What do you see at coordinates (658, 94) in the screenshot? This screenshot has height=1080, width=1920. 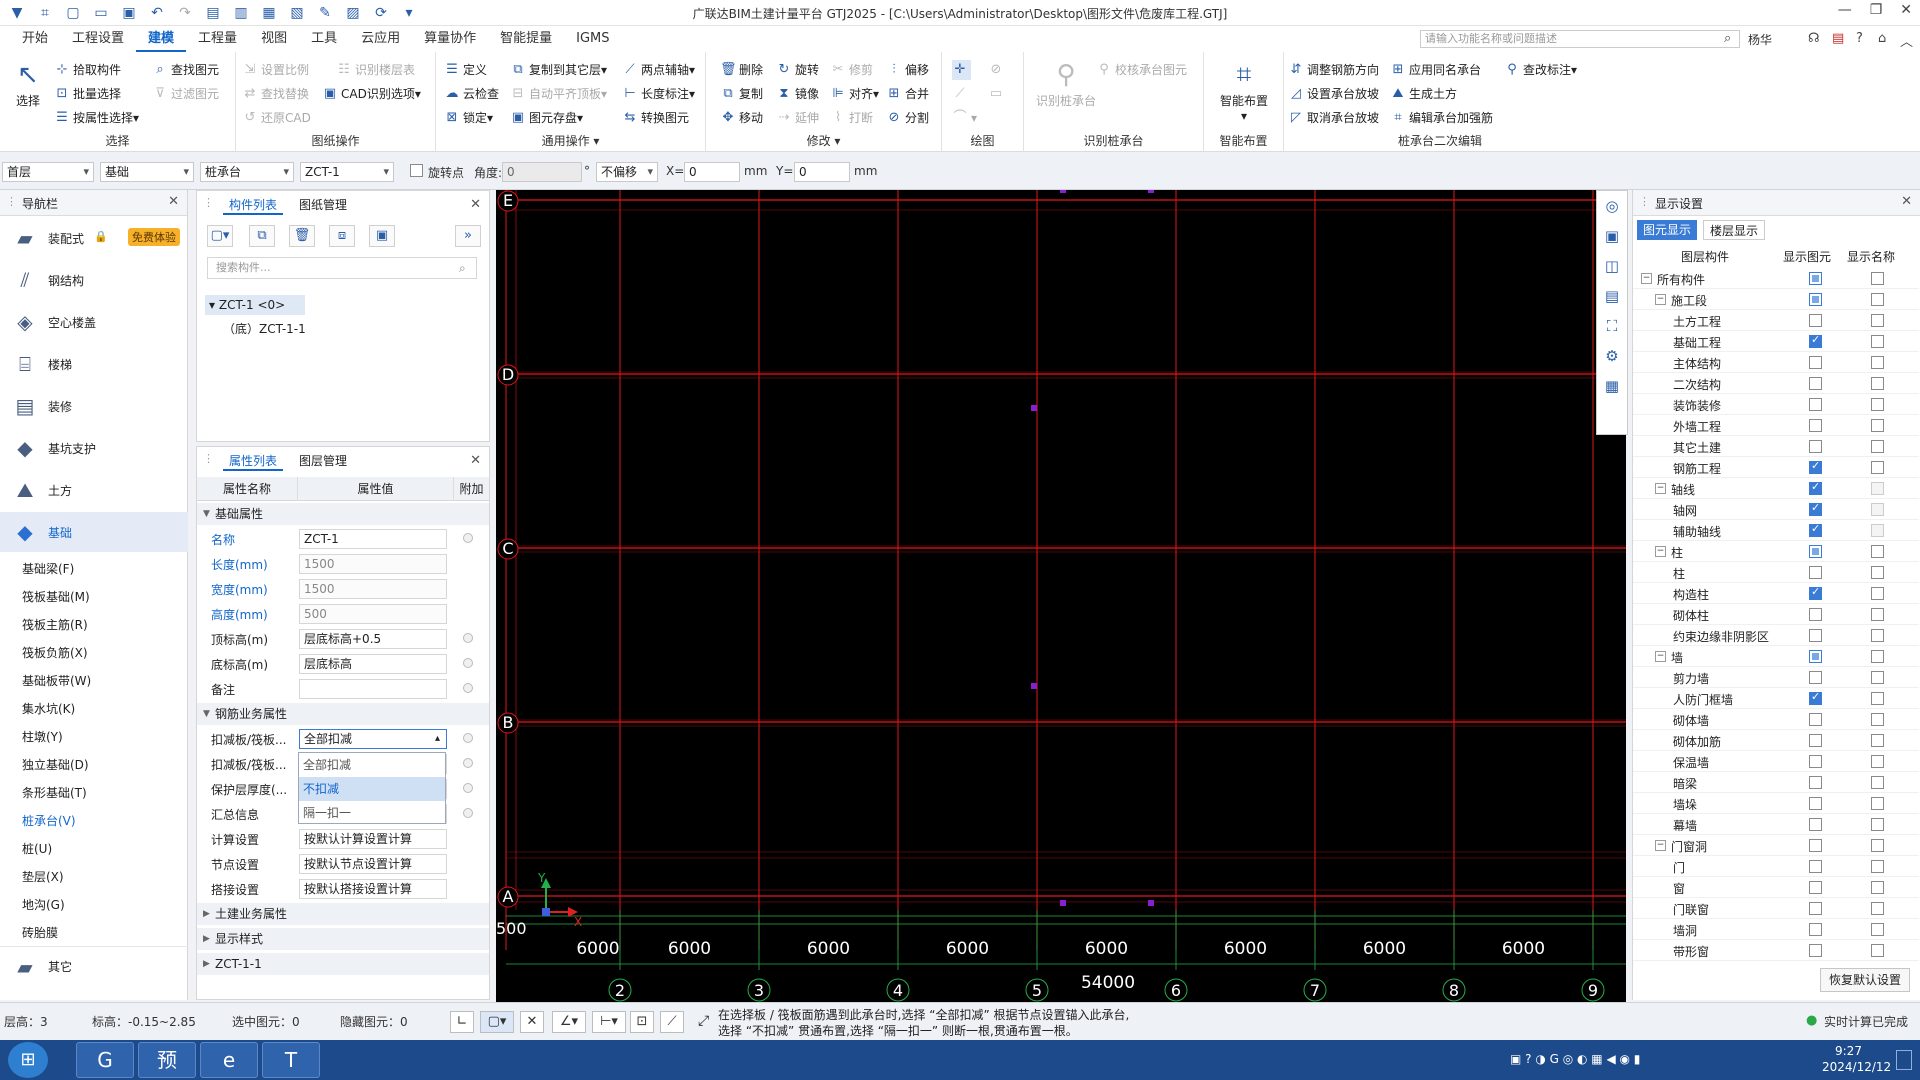 I see `length-mark-button: ⊢ 长度标注 ▾` at bounding box center [658, 94].